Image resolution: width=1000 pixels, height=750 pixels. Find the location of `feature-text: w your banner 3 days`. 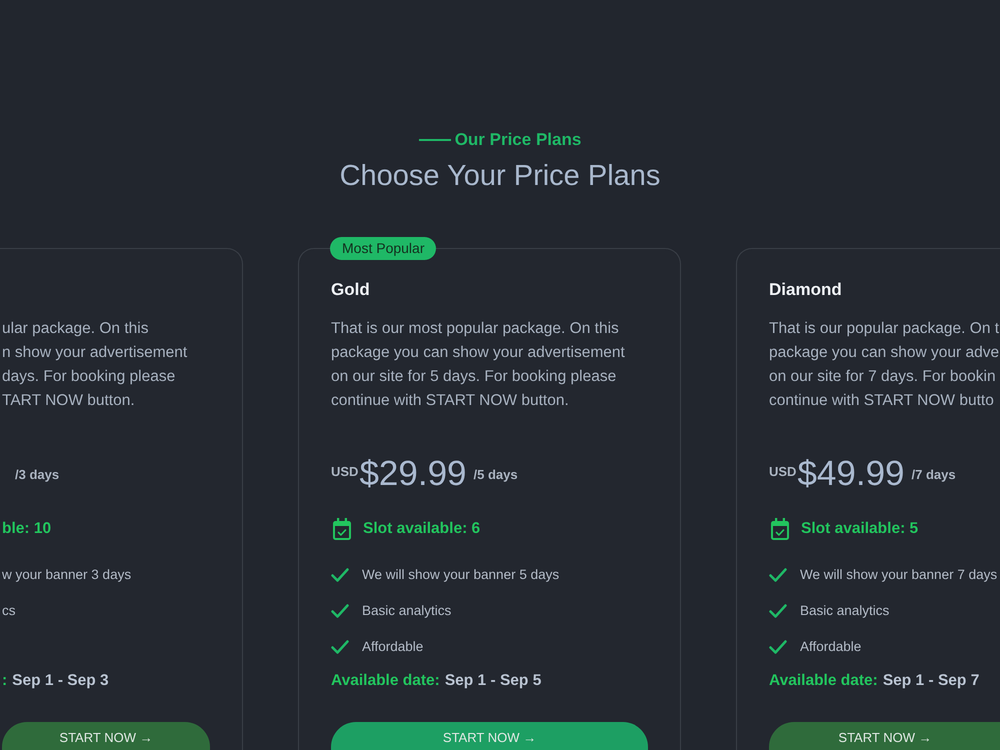

feature-text: w your banner 3 days is located at coordinates (67, 575).